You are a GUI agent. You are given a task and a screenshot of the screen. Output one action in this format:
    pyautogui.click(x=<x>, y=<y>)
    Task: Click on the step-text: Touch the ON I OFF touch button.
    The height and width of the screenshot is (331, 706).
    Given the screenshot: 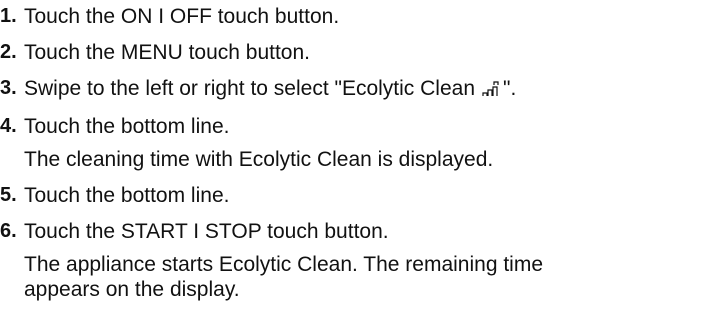 What is the action you would take?
    pyautogui.click(x=182, y=16)
    